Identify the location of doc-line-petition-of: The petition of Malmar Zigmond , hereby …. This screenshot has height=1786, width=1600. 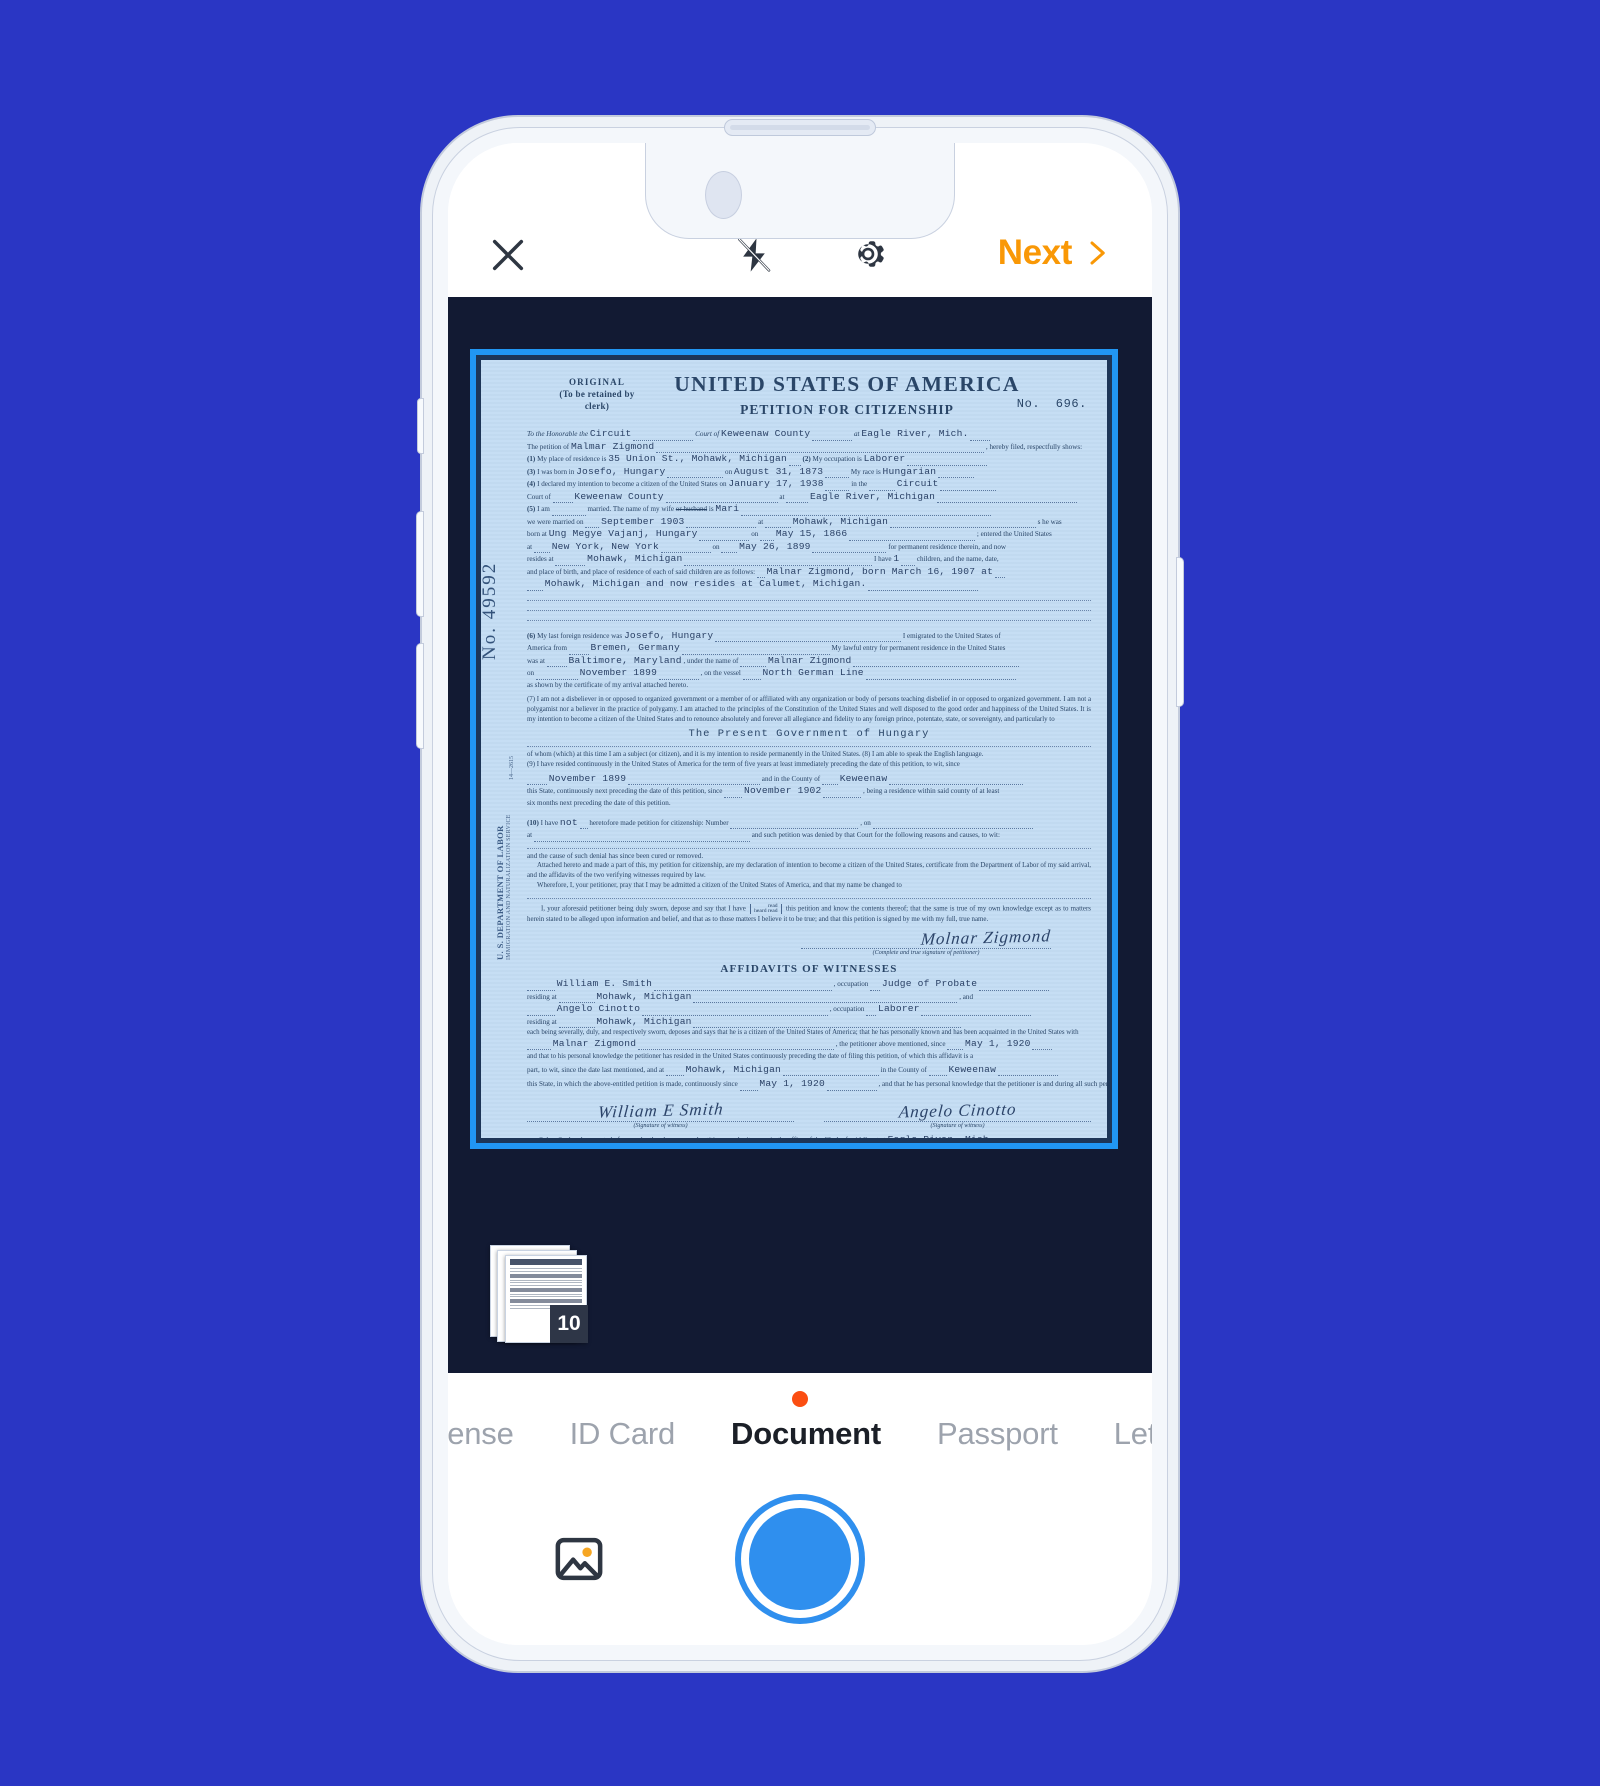
(805, 446).